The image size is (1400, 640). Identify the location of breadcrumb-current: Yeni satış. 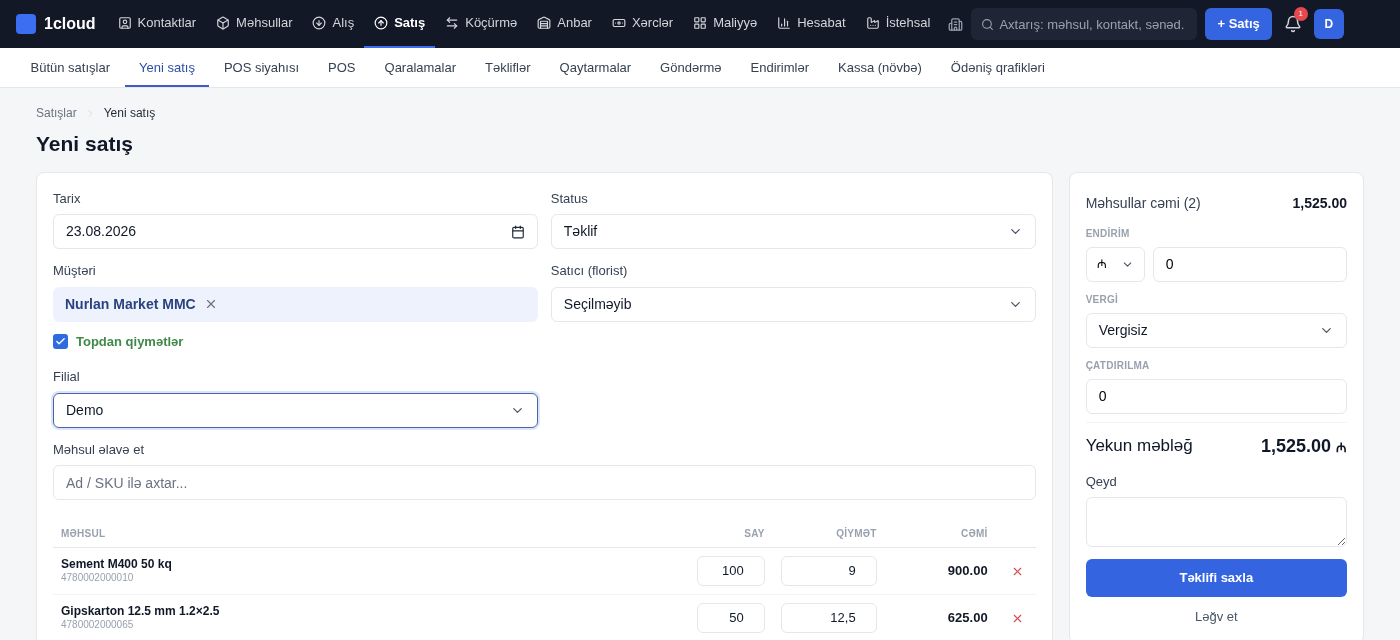
(129, 113).